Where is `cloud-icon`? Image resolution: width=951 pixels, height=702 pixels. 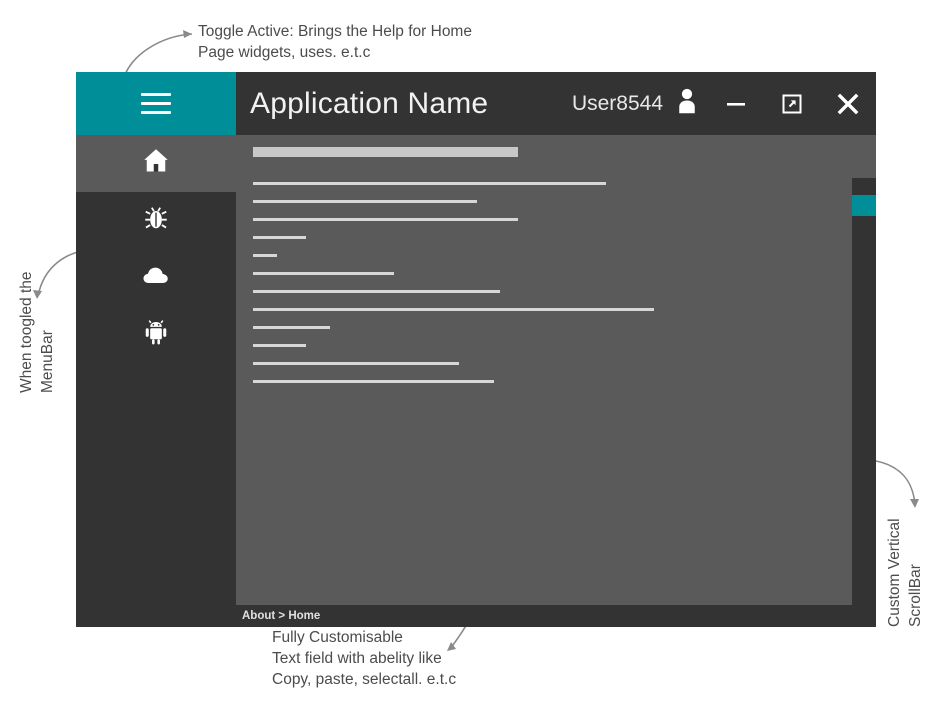 cloud-icon is located at coordinates (156, 277).